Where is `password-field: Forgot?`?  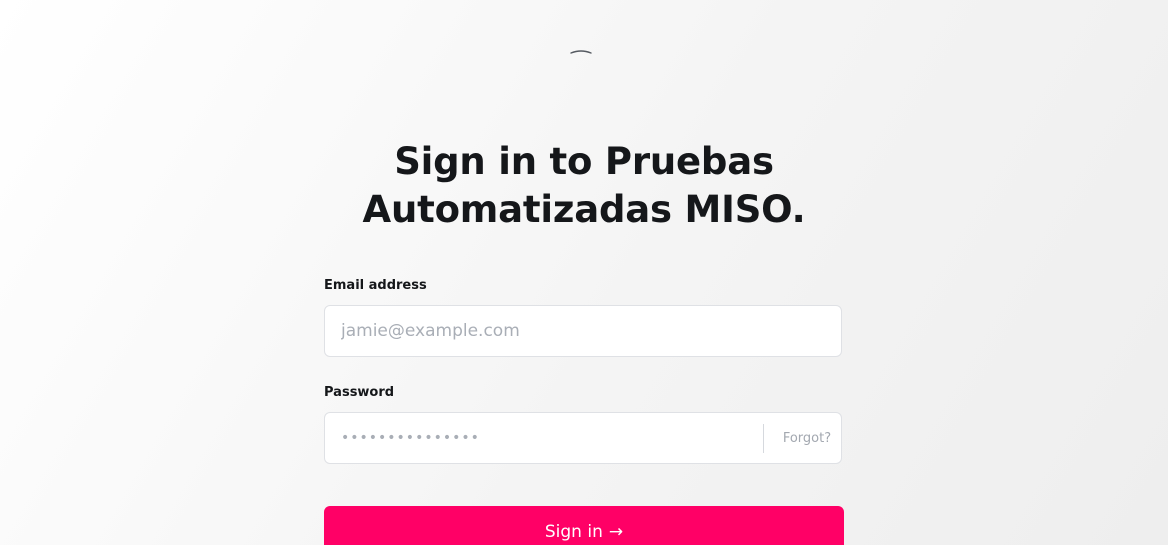 password-field: Forgot? is located at coordinates (583, 438).